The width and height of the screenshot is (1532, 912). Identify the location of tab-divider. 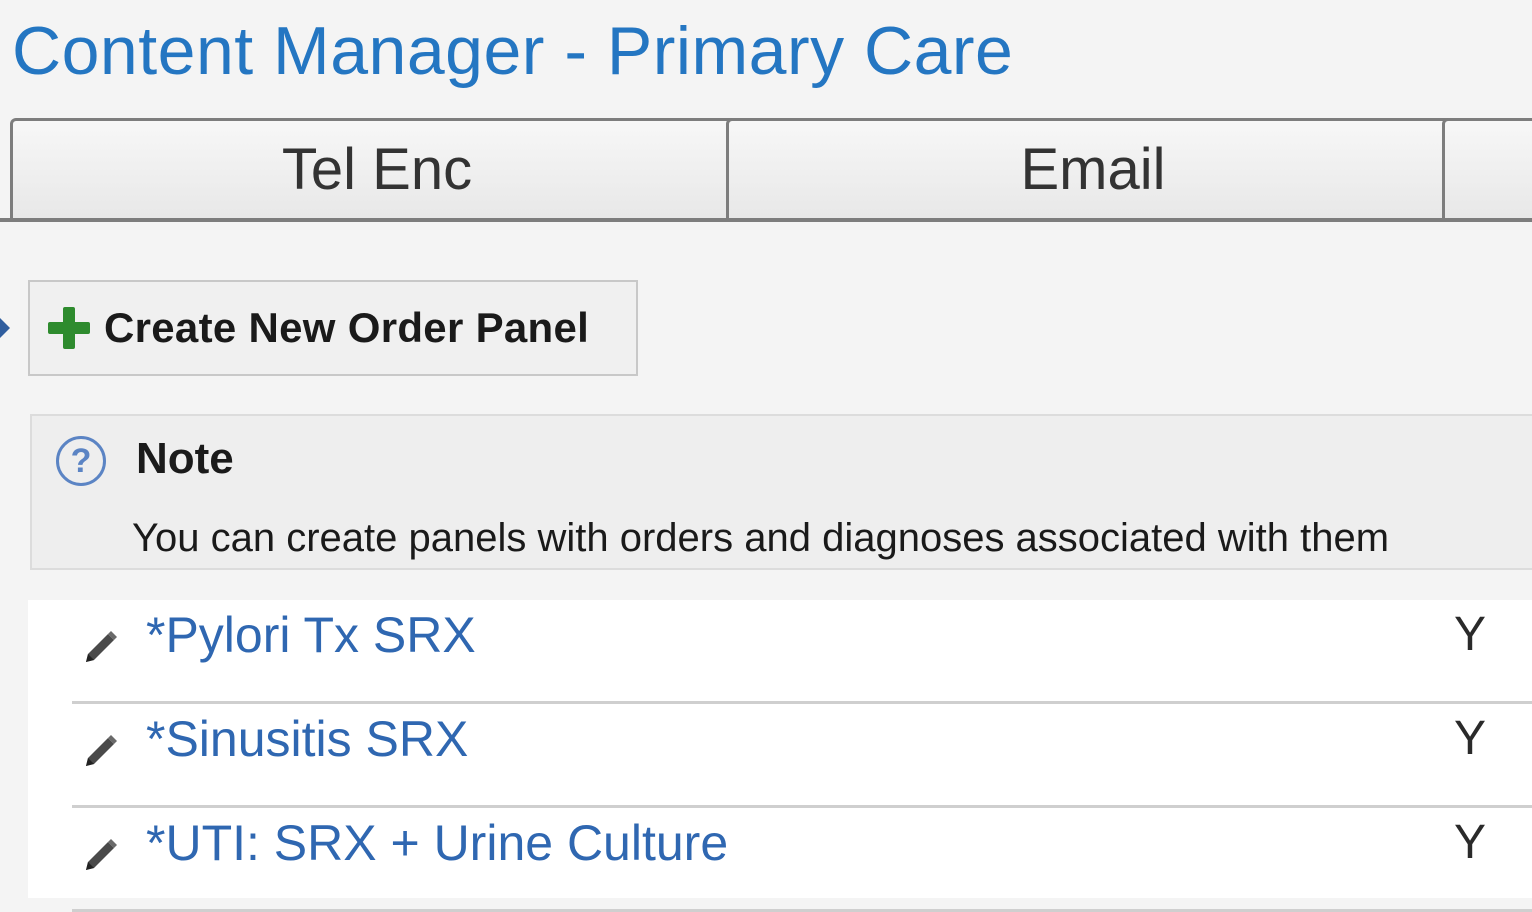
(766, 220).